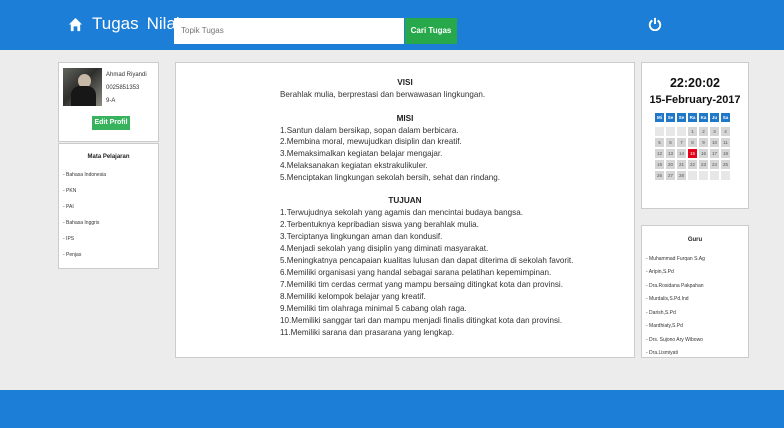  Describe the element at coordinates (692, 142) in the screenshot. I see `calendar-day: 8` at that location.